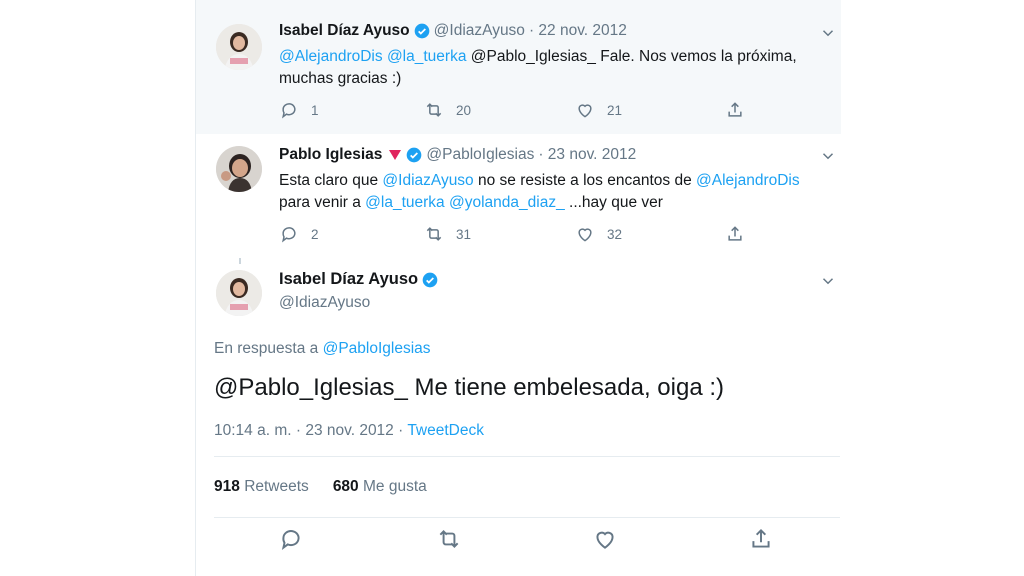 This screenshot has height=576, width=1024. Describe the element at coordinates (587, 155) in the screenshot. I see `tweet-date: · 23 nov. 2012` at that location.